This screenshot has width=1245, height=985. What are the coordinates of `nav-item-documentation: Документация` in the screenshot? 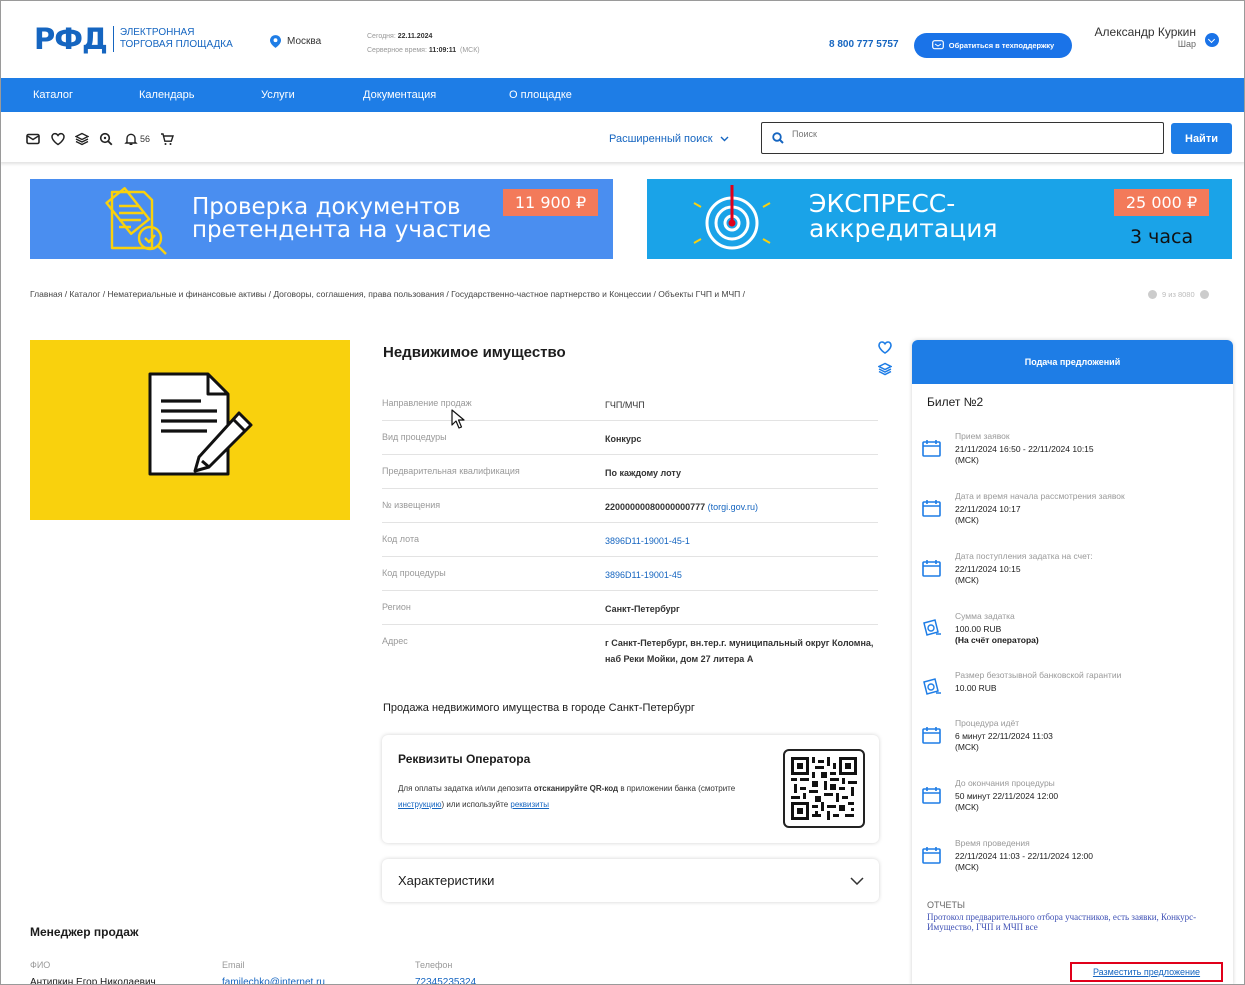 It's located at (399, 95).